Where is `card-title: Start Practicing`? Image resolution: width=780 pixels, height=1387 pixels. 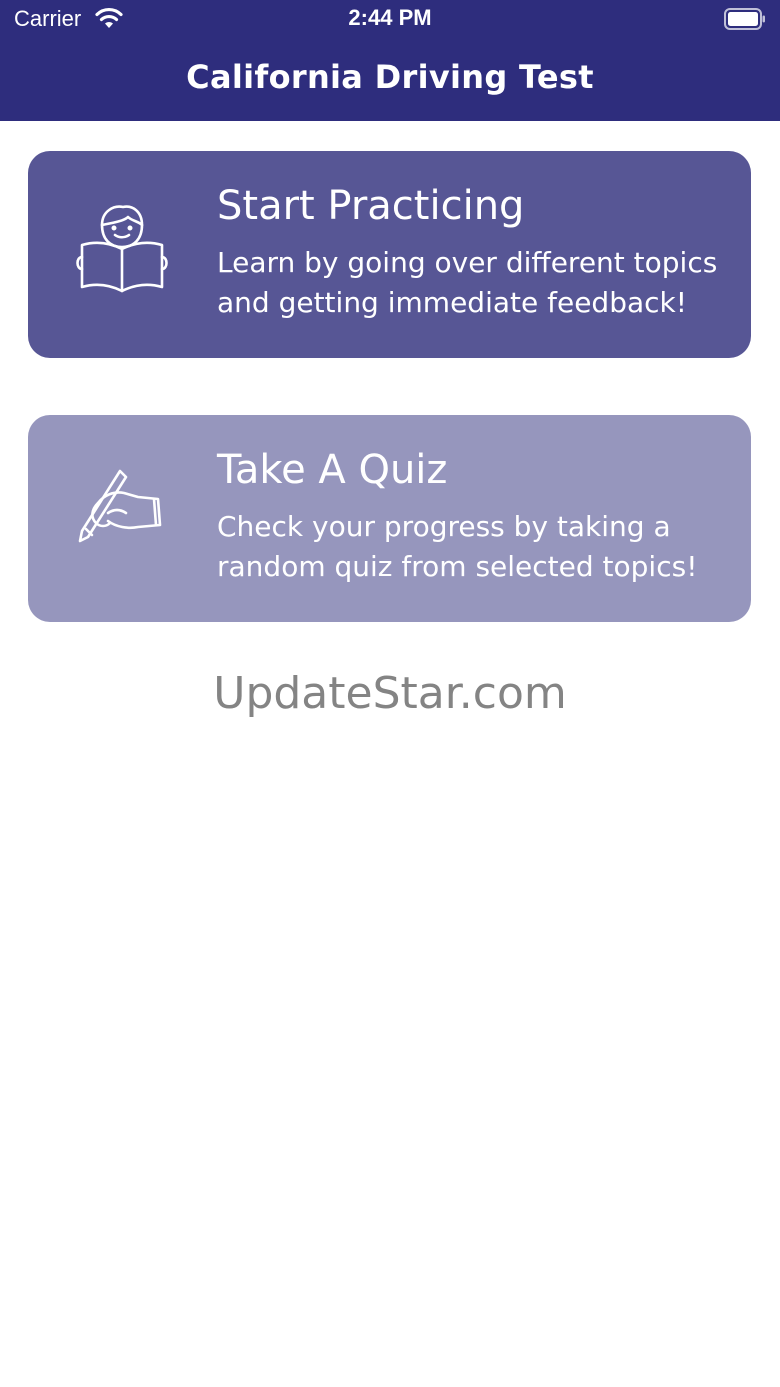
card-title: Start Practicing is located at coordinates (371, 206).